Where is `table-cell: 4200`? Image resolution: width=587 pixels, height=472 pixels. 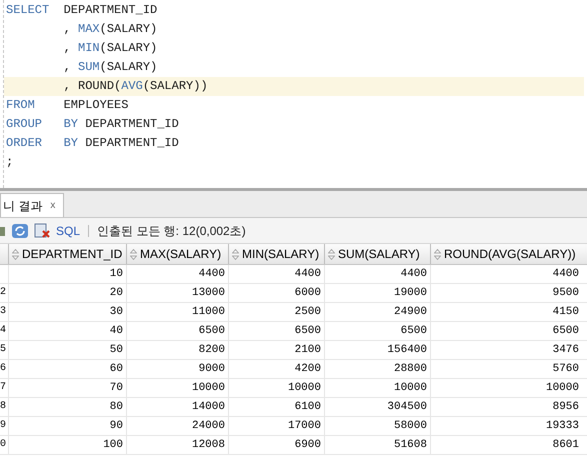
table-cell: 4200 is located at coordinates (276, 369).